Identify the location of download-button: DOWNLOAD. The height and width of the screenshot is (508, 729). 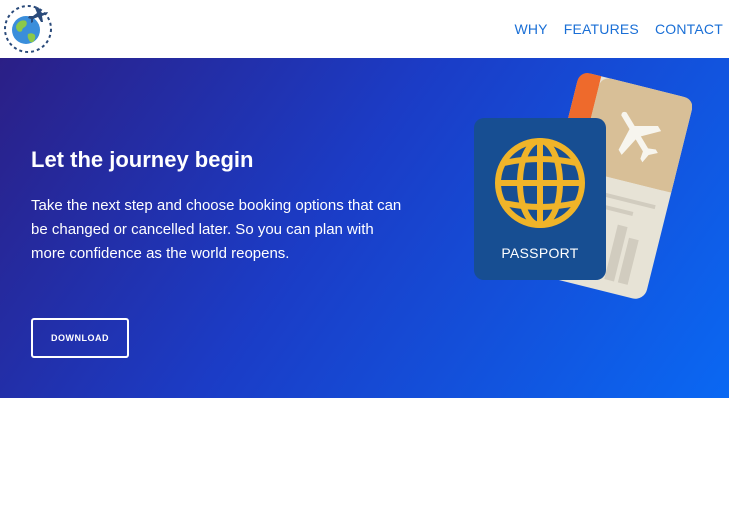
(80, 338).